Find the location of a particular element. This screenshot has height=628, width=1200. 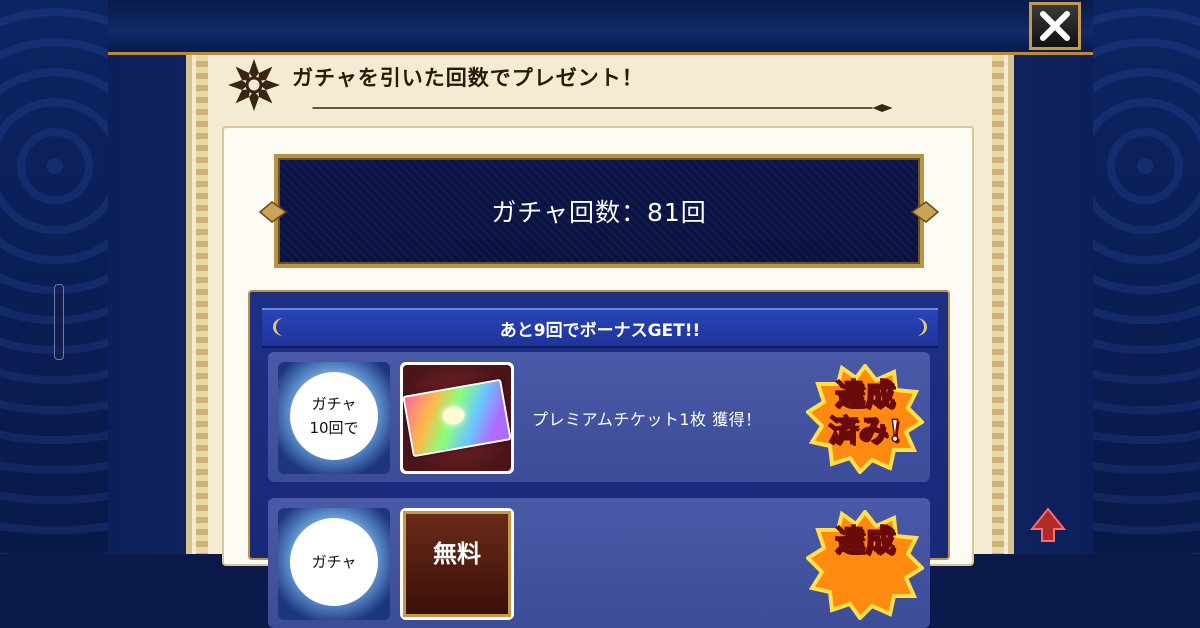

bonus-banner-text: あと9回でボーナスGET!! is located at coordinates (600, 330).